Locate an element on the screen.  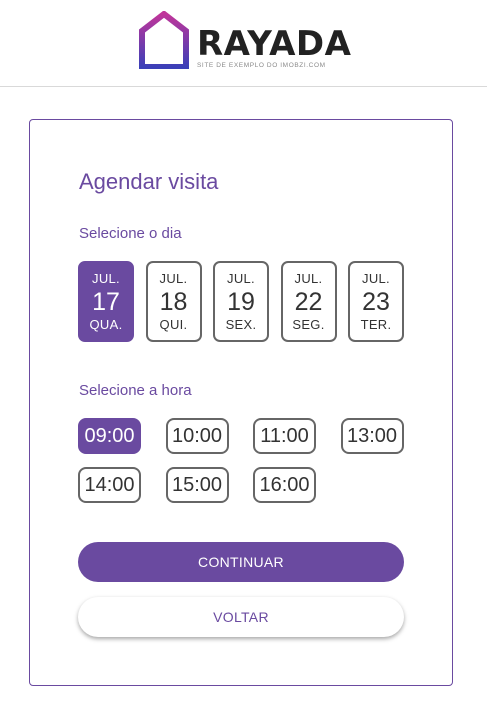
page-title: Agendar visita is located at coordinates (149, 181).